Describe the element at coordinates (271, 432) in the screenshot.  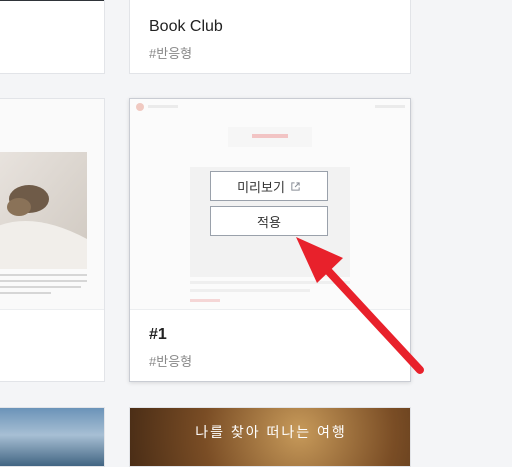
I see `thumbnail-banner-text: 나를 찾아 떠나는 여행` at that location.